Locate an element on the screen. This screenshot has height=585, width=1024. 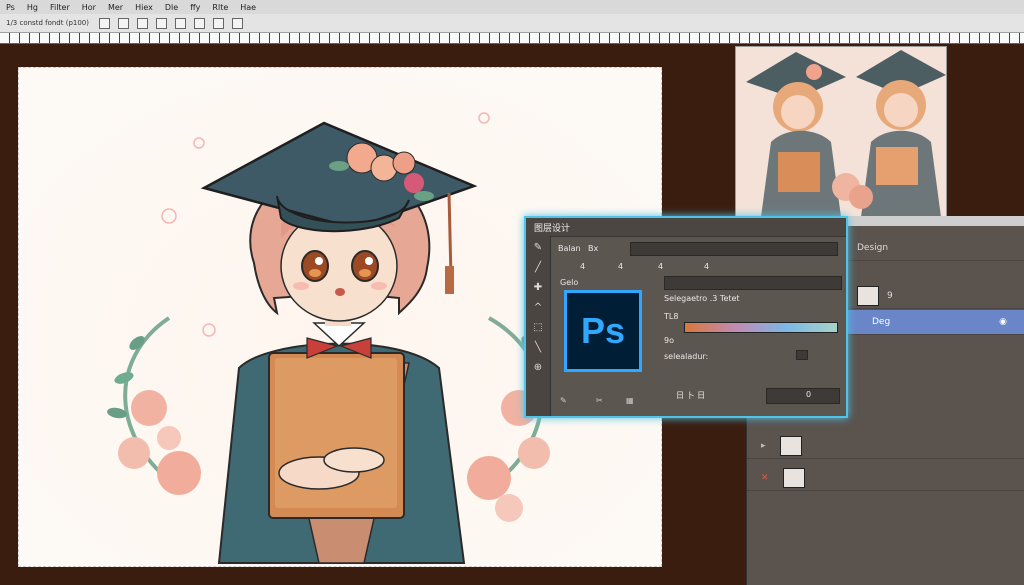
menu-item-hg: Hg is located at coordinates (32, 7).